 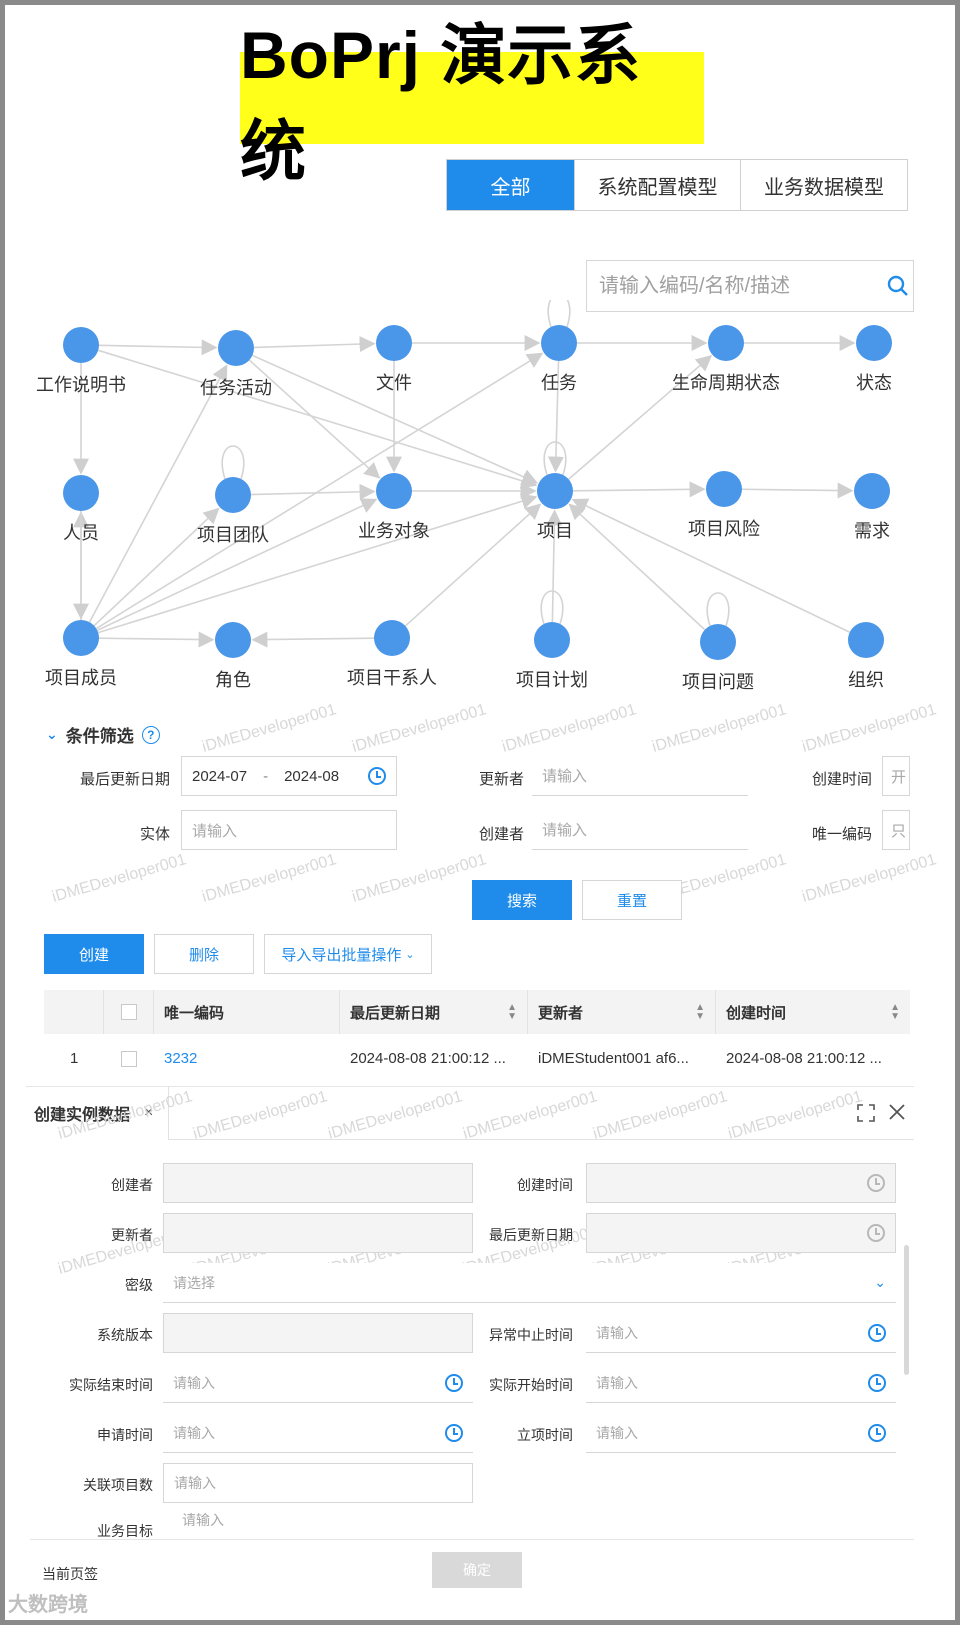 What do you see at coordinates (896, 776) in the screenshot?
I see `created-time-input: 开` at bounding box center [896, 776].